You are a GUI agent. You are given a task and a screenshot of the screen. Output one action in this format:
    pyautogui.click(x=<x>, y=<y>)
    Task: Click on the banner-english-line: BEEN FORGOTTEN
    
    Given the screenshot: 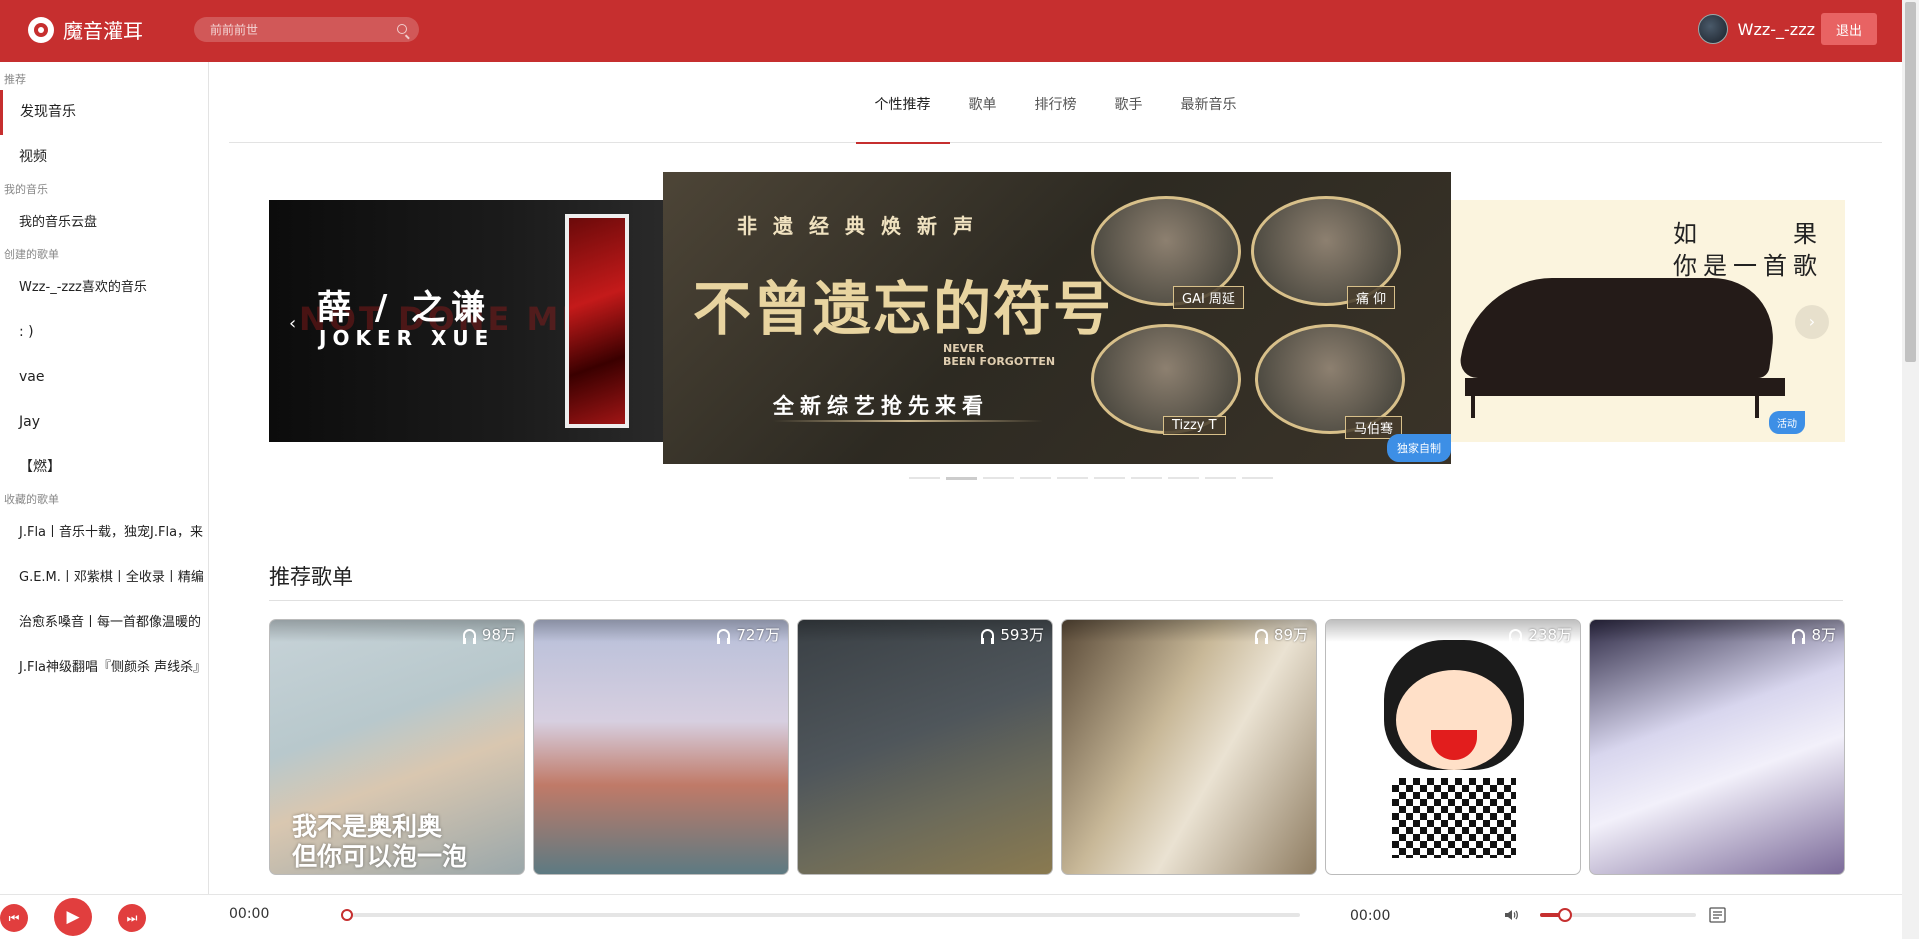 What is the action you would take?
    pyautogui.click(x=999, y=361)
    